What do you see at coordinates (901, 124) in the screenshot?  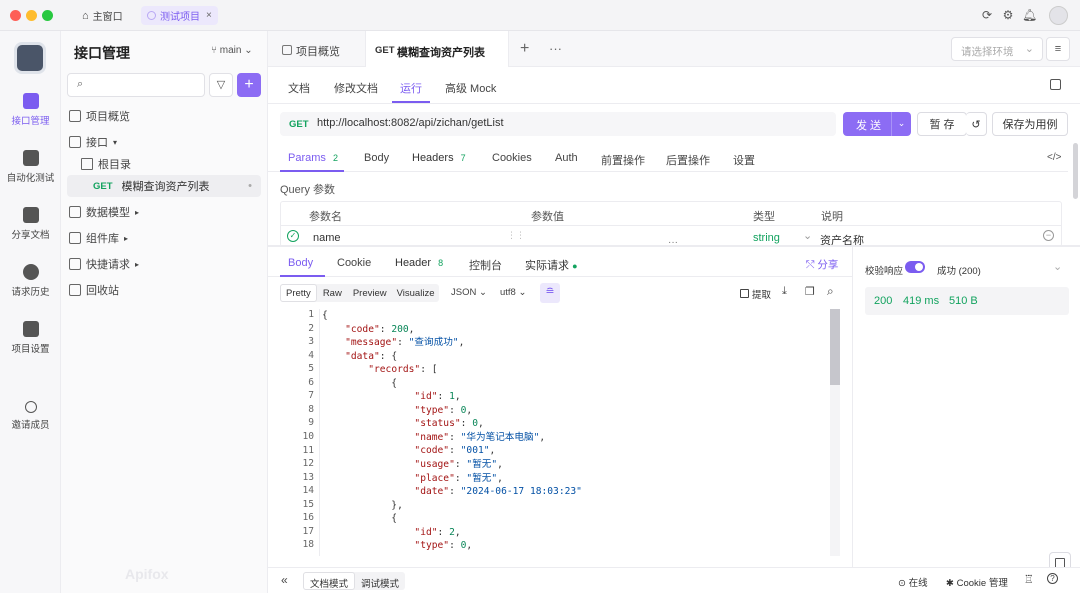 I see `send-options-chevron-icon: ⌄` at bounding box center [901, 124].